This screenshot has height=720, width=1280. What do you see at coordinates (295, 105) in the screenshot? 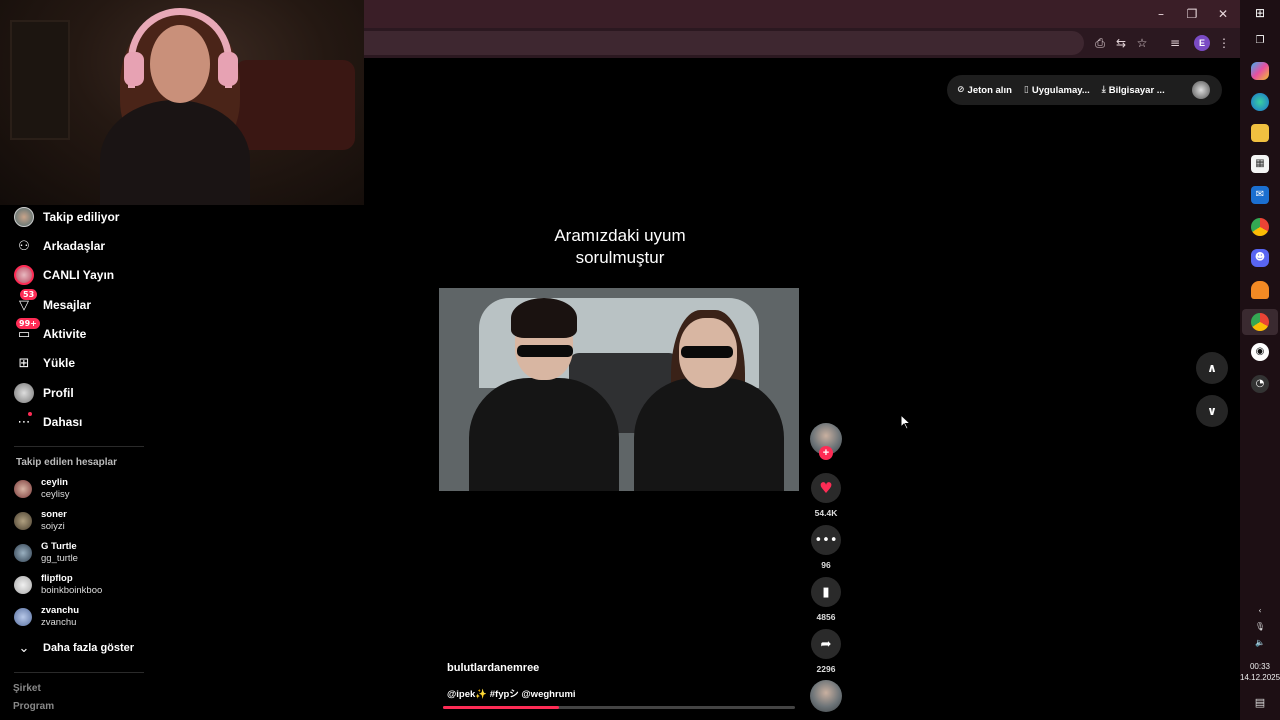
I see `webcam-chair` at bounding box center [295, 105].